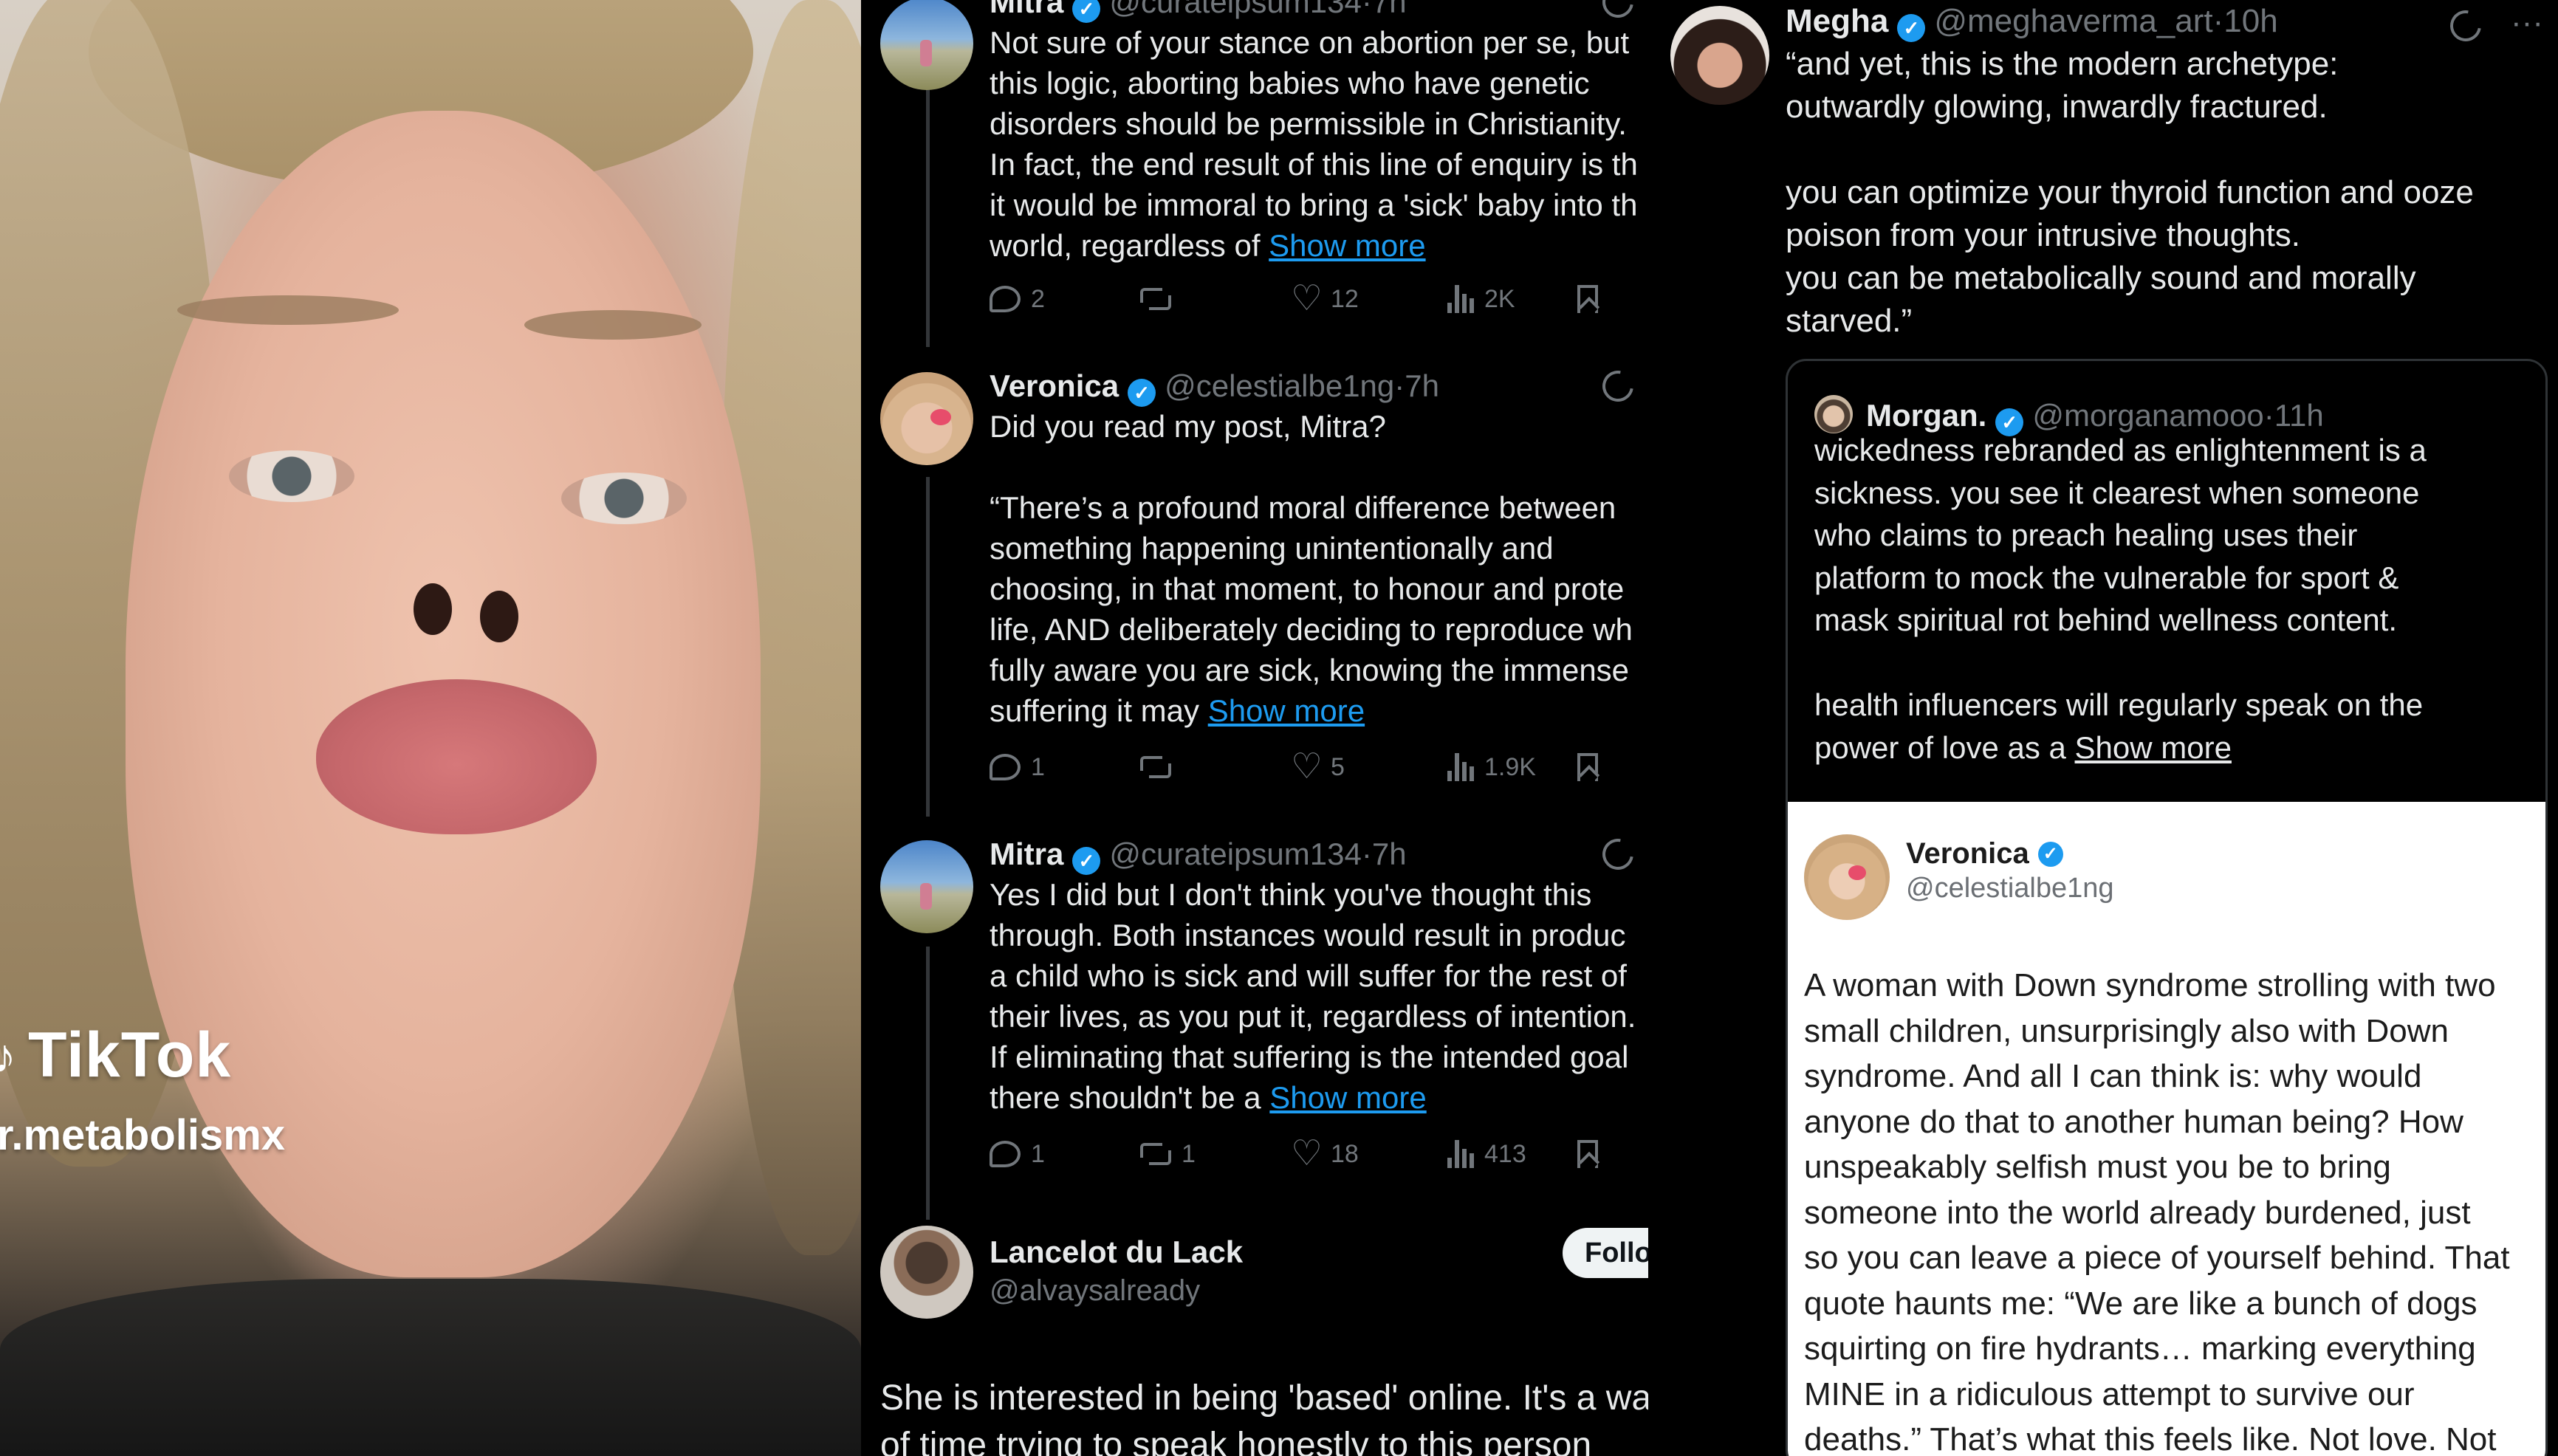 The image size is (2558, 1456). Describe the element at coordinates (8, 1055) in the screenshot. I see `tiktok-logo-icon: ♪` at that location.